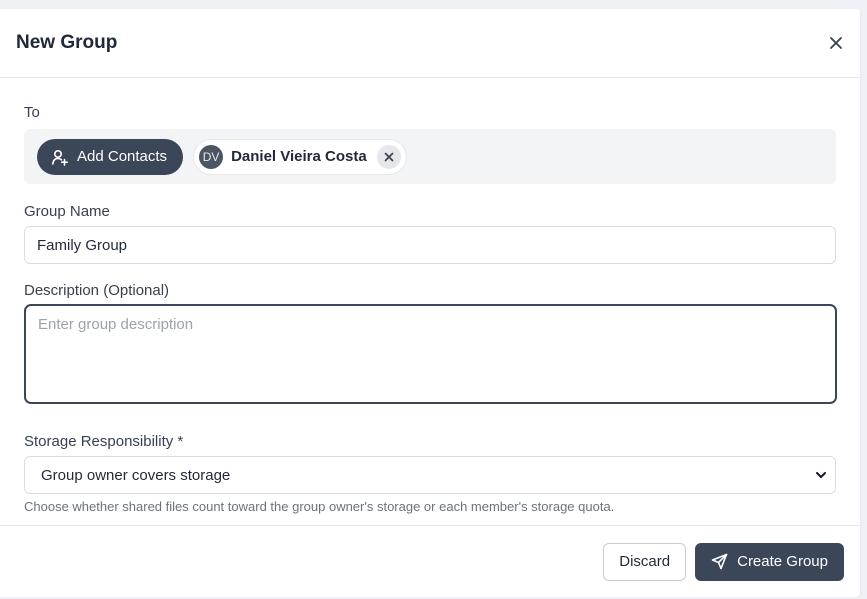 This screenshot has height=599, width=867. I want to click on user-plus-icon, so click(60, 157).